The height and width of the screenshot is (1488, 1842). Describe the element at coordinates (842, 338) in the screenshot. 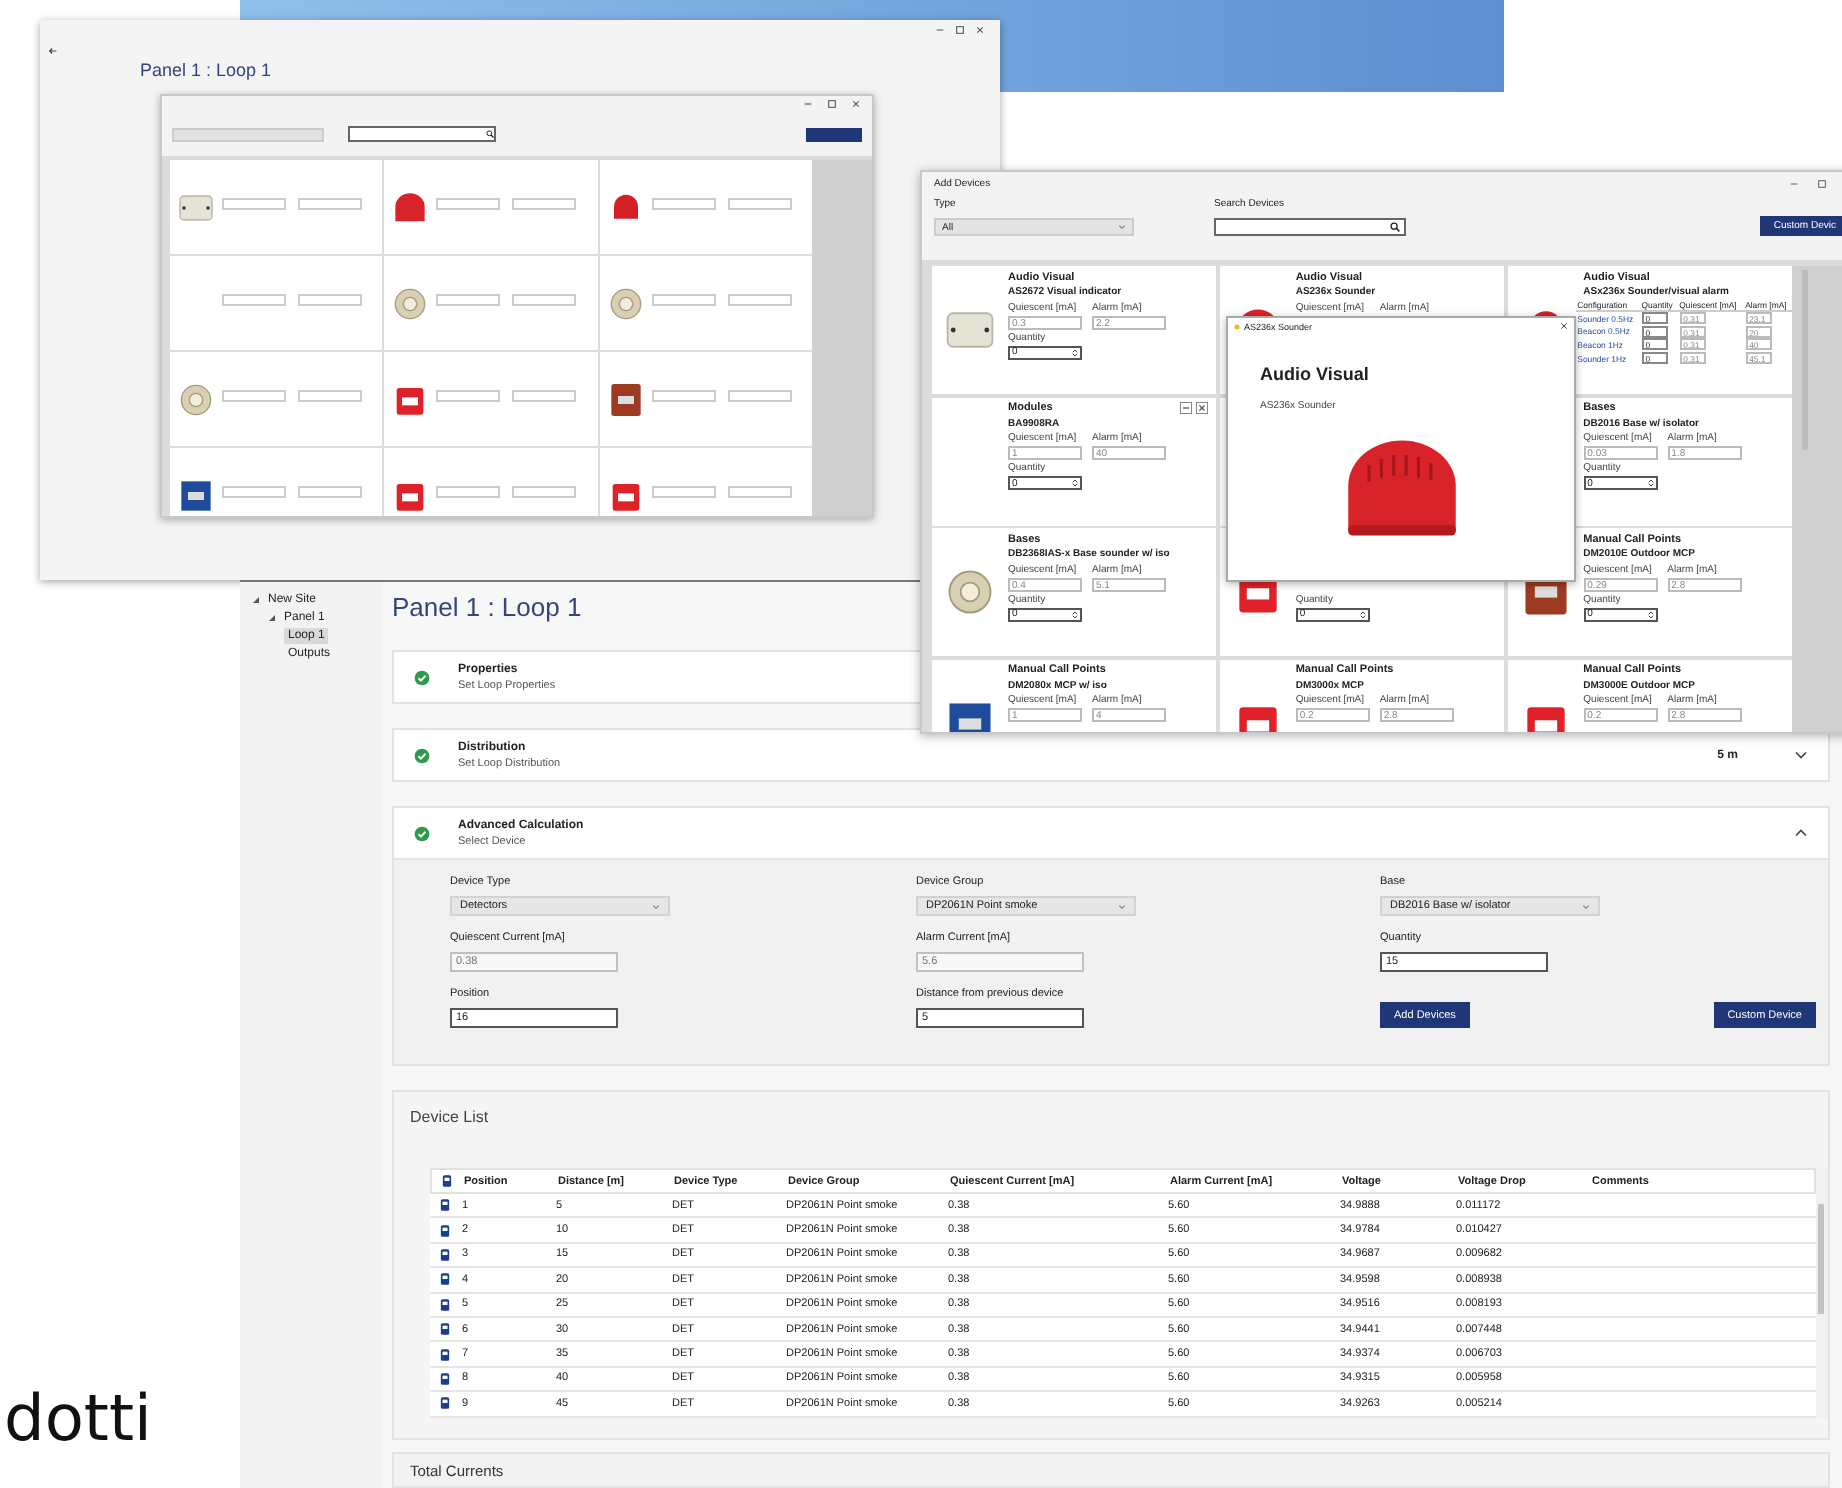

I see `scrollbar` at that location.